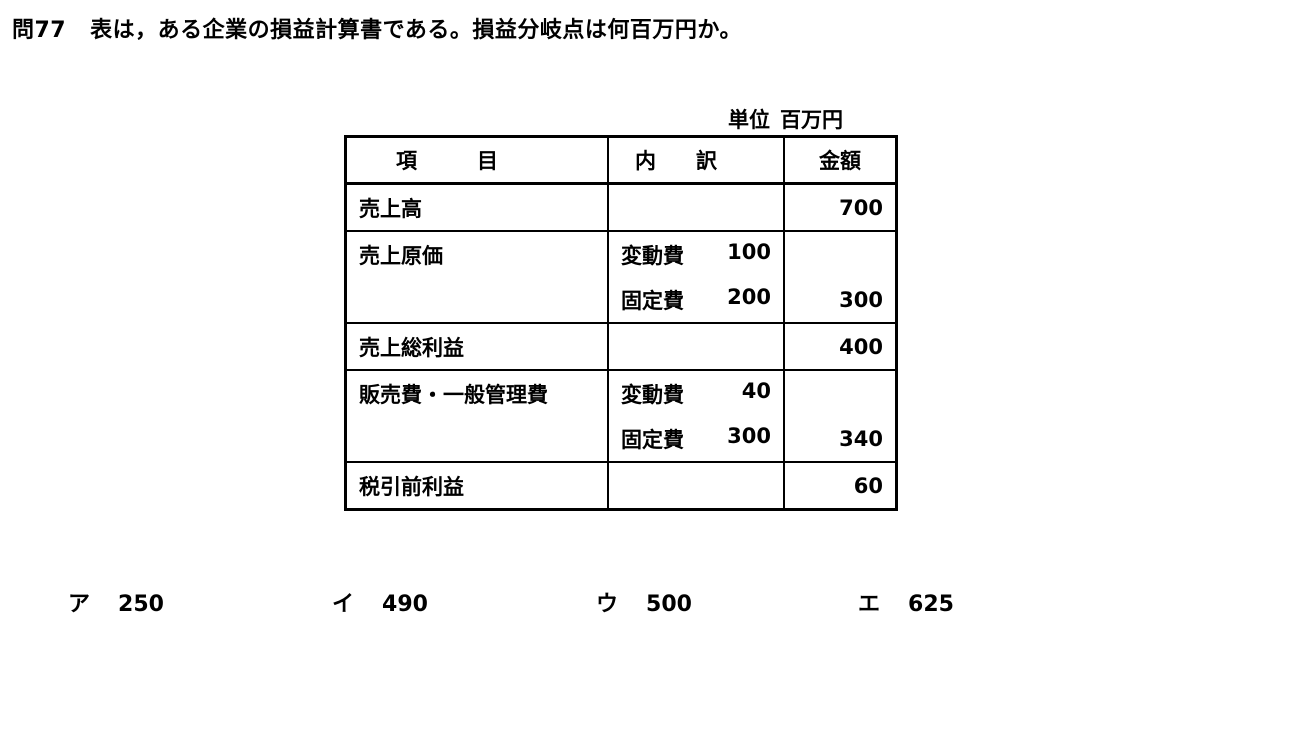 This screenshot has height=734, width=1290. I want to click on header-item: 項目, so click(476, 160).